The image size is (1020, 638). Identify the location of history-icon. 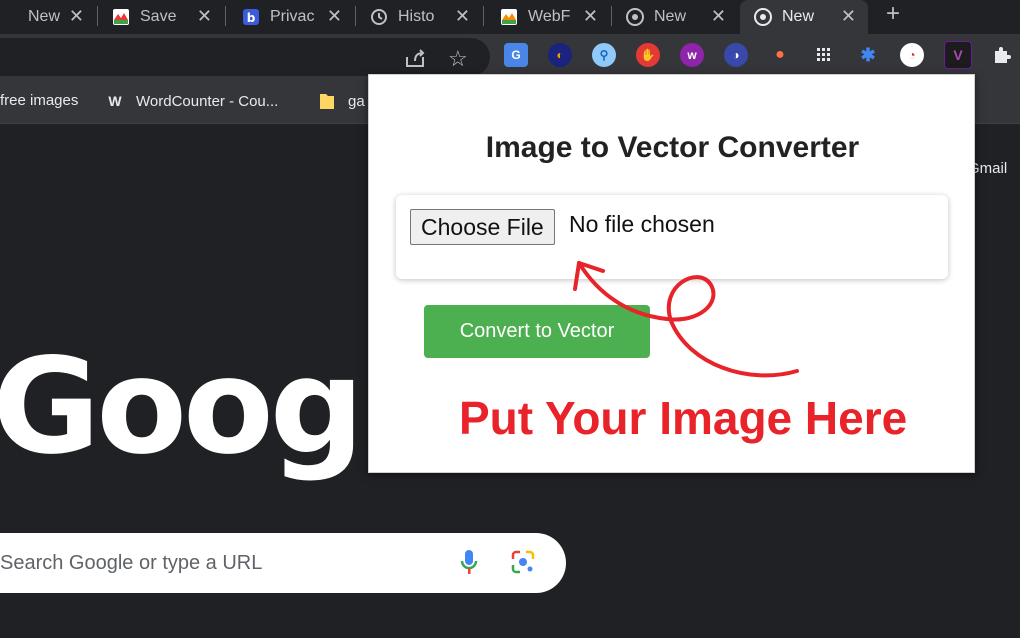
(379, 17).